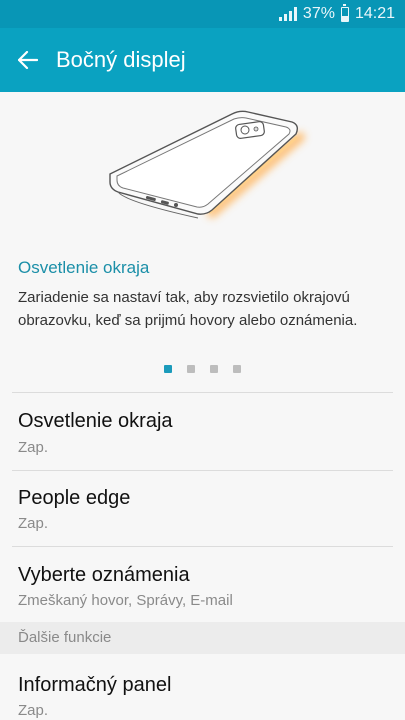  What do you see at coordinates (125, 600) in the screenshot?
I see `setting-value: Zmeškaný hovor, Správy, E-mail` at bounding box center [125, 600].